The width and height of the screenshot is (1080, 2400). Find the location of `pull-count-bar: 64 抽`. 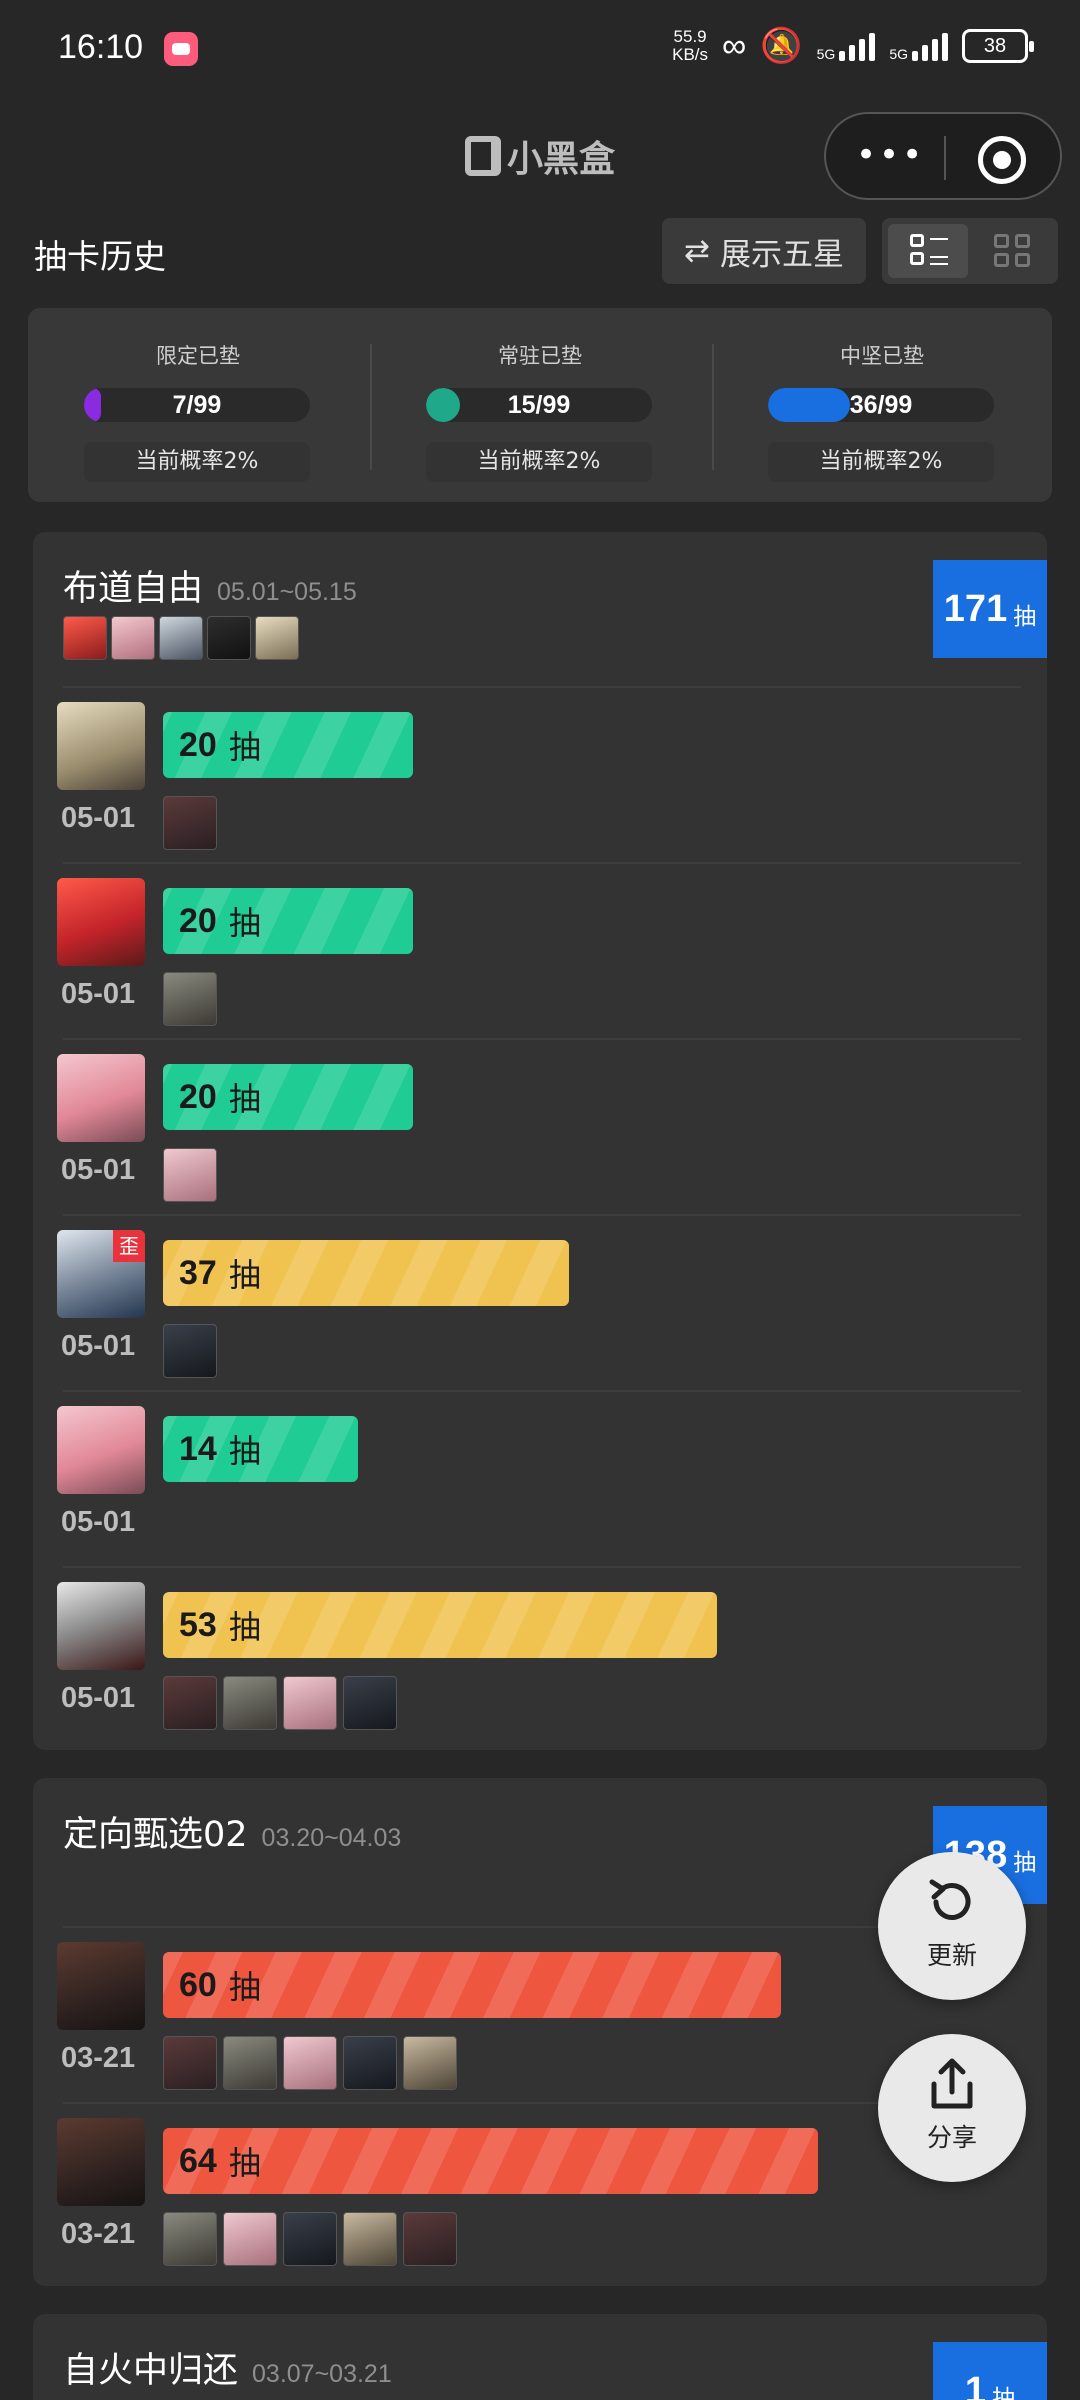

pull-count-bar: 64 抽 is located at coordinates (490, 2161).